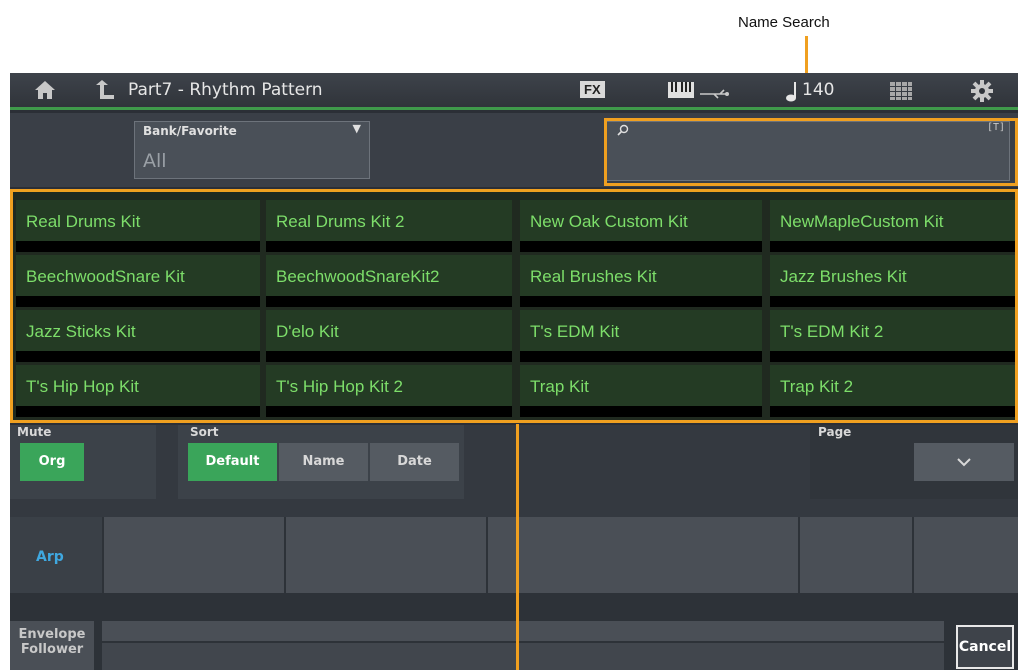 The image size is (1018, 670). What do you see at coordinates (792, 93) in the screenshot?
I see `note-icon` at bounding box center [792, 93].